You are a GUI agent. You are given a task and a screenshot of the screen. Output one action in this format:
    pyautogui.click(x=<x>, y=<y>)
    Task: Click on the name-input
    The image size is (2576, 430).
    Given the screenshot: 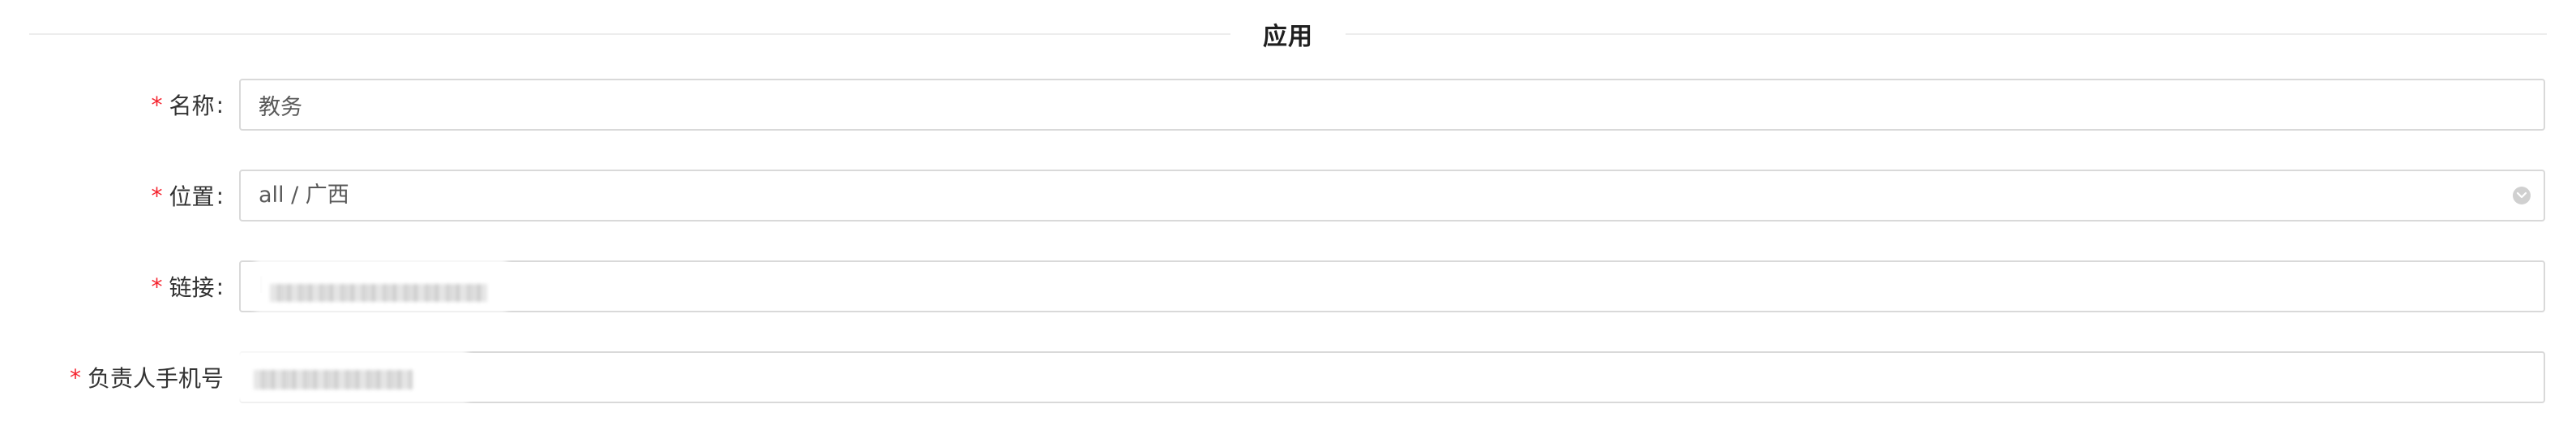 What is the action you would take?
    pyautogui.click(x=1392, y=104)
    